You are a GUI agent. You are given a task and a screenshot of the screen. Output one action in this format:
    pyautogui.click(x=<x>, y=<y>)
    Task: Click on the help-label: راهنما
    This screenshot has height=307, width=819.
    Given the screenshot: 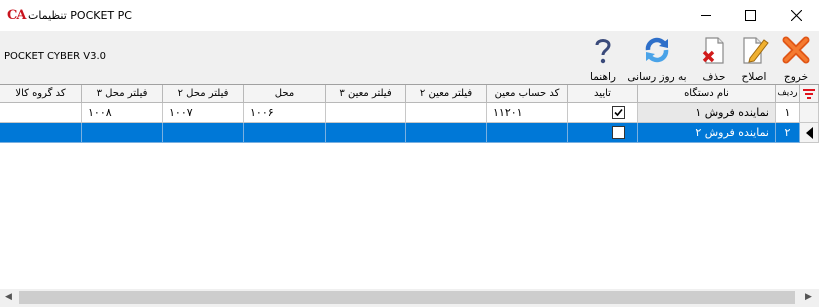 What is the action you would take?
    pyautogui.click(x=603, y=77)
    